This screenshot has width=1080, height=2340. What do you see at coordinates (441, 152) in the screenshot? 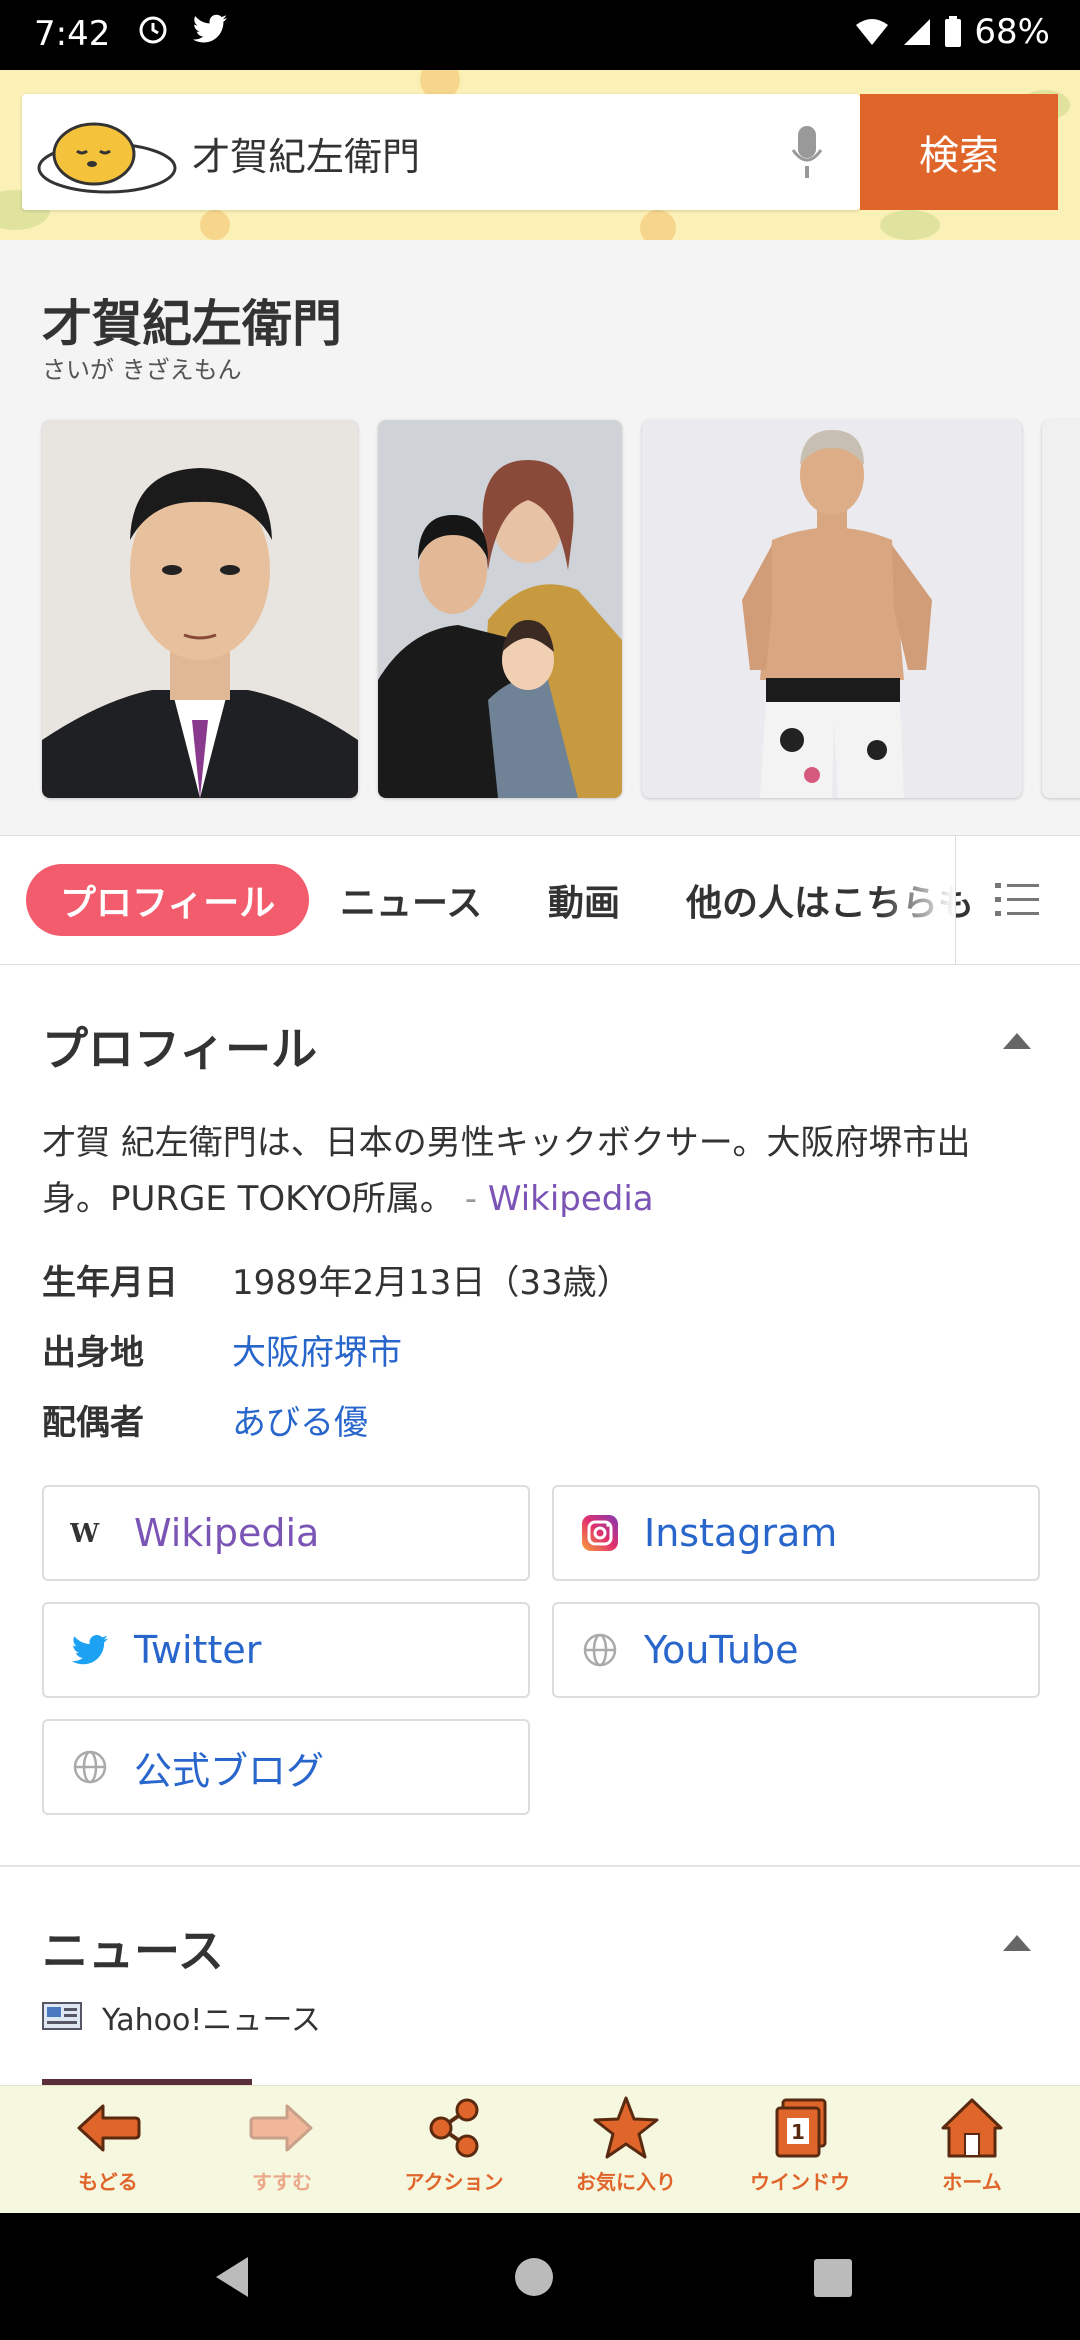
I see `search-box: 才賀紀左衛門` at bounding box center [441, 152].